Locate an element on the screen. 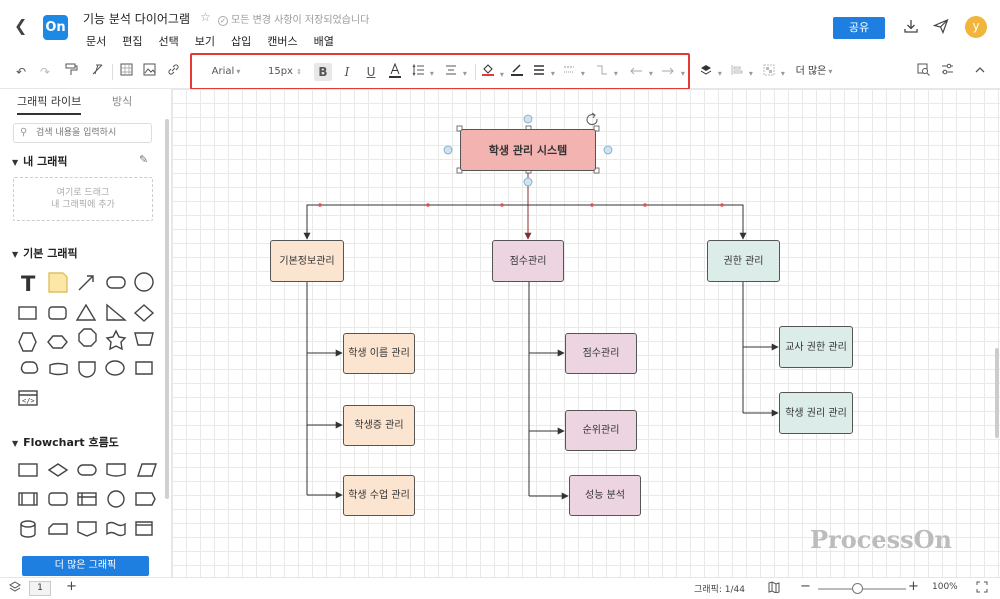 This screenshot has width=1000, height=599. find-replace-icon is located at coordinates (923, 72).